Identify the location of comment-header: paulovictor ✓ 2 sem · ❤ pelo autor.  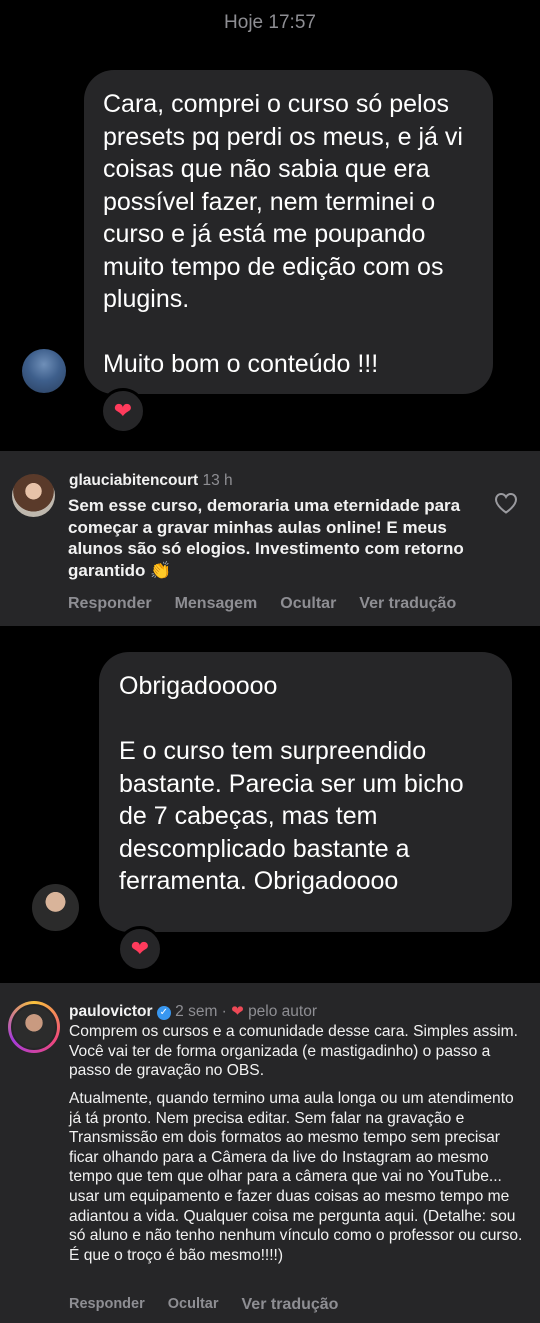
(193, 1011).